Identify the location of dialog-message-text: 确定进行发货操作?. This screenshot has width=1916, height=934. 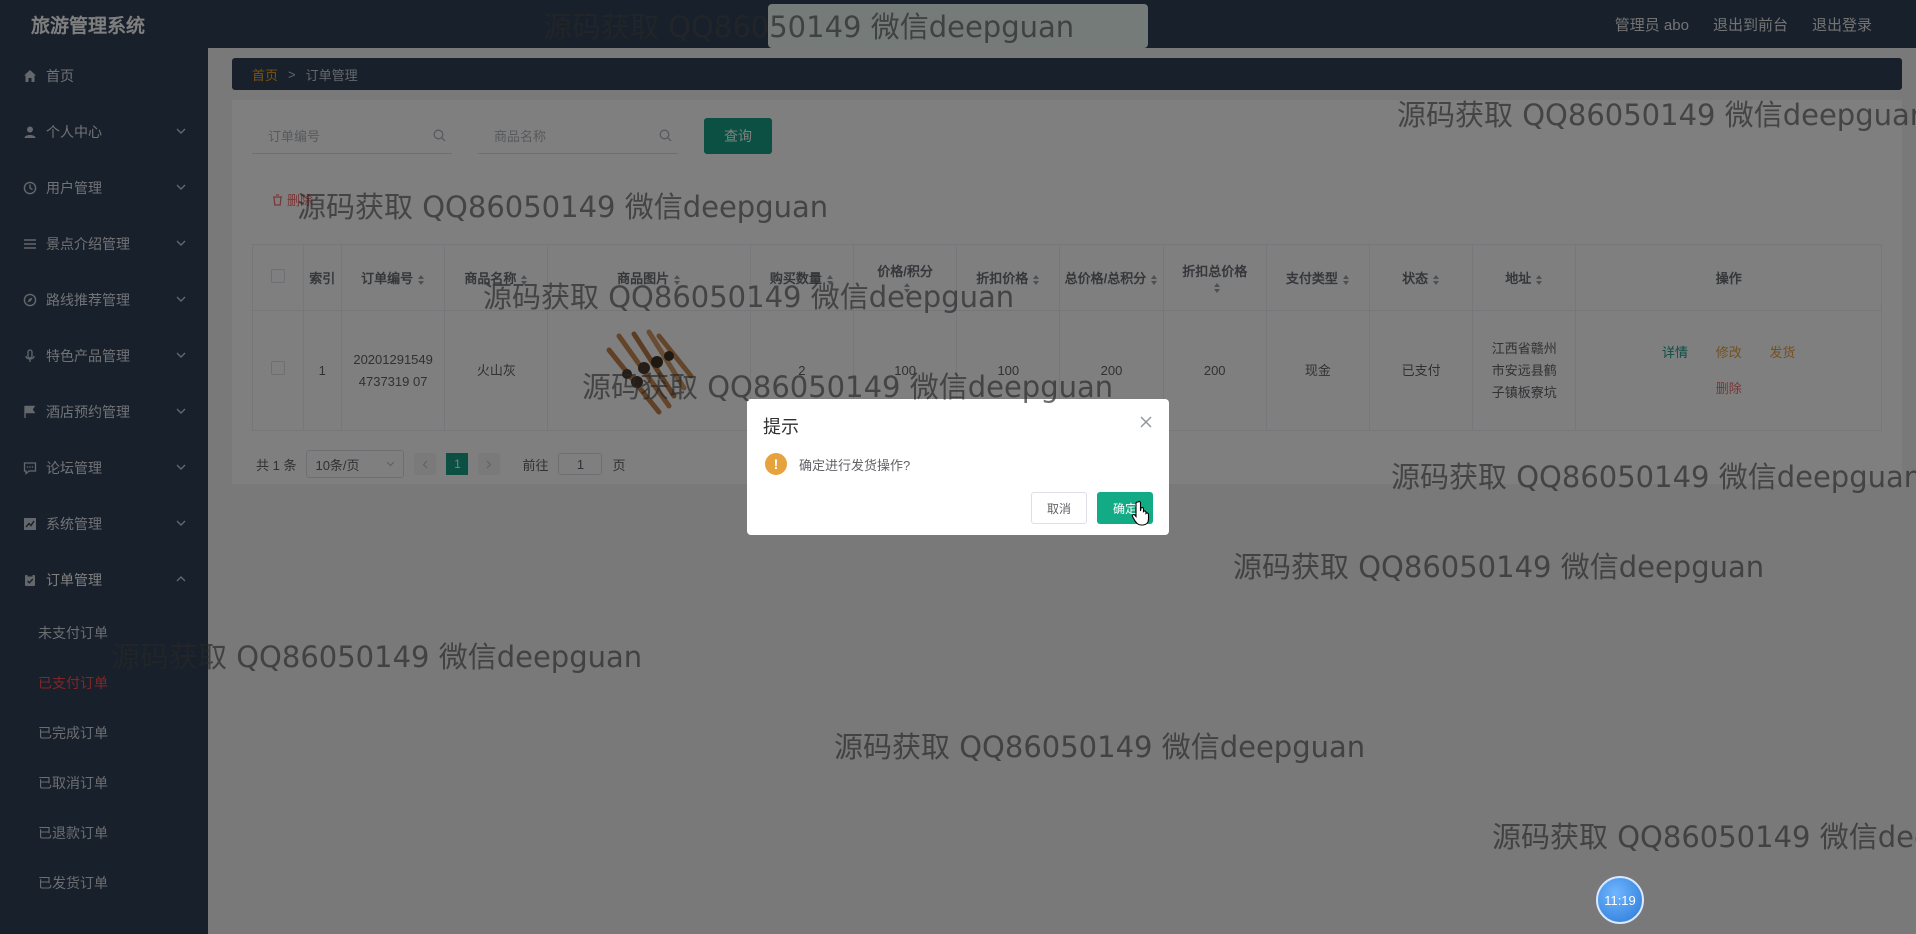
(855, 465).